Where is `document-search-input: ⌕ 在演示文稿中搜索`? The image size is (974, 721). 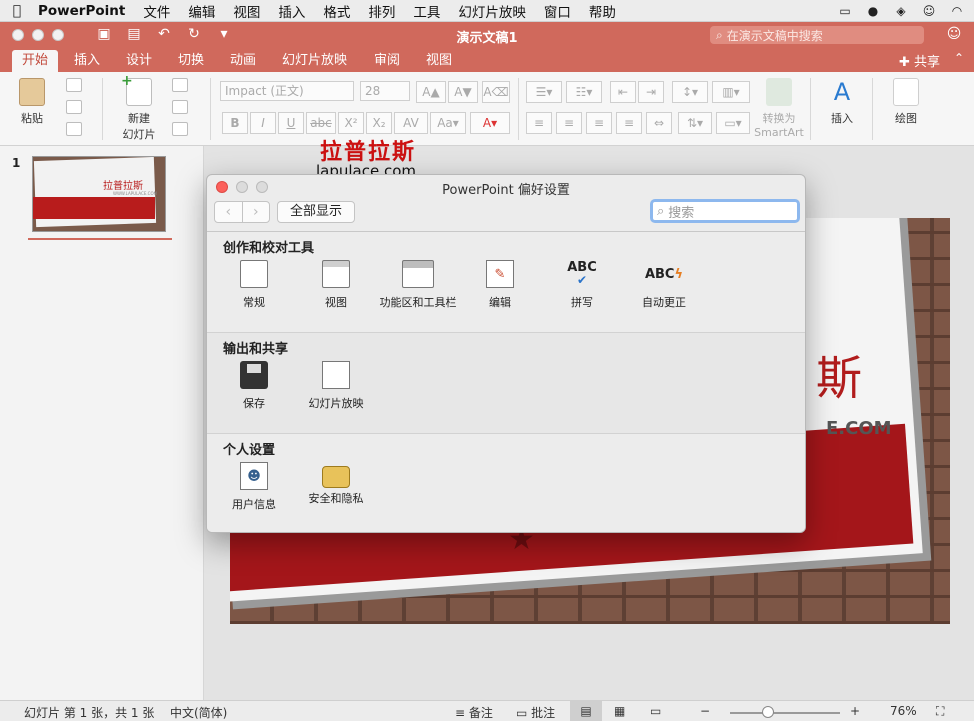
document-search-input: ⌕ 在演示文稿中搜索 is located at coordinates (817, 35).